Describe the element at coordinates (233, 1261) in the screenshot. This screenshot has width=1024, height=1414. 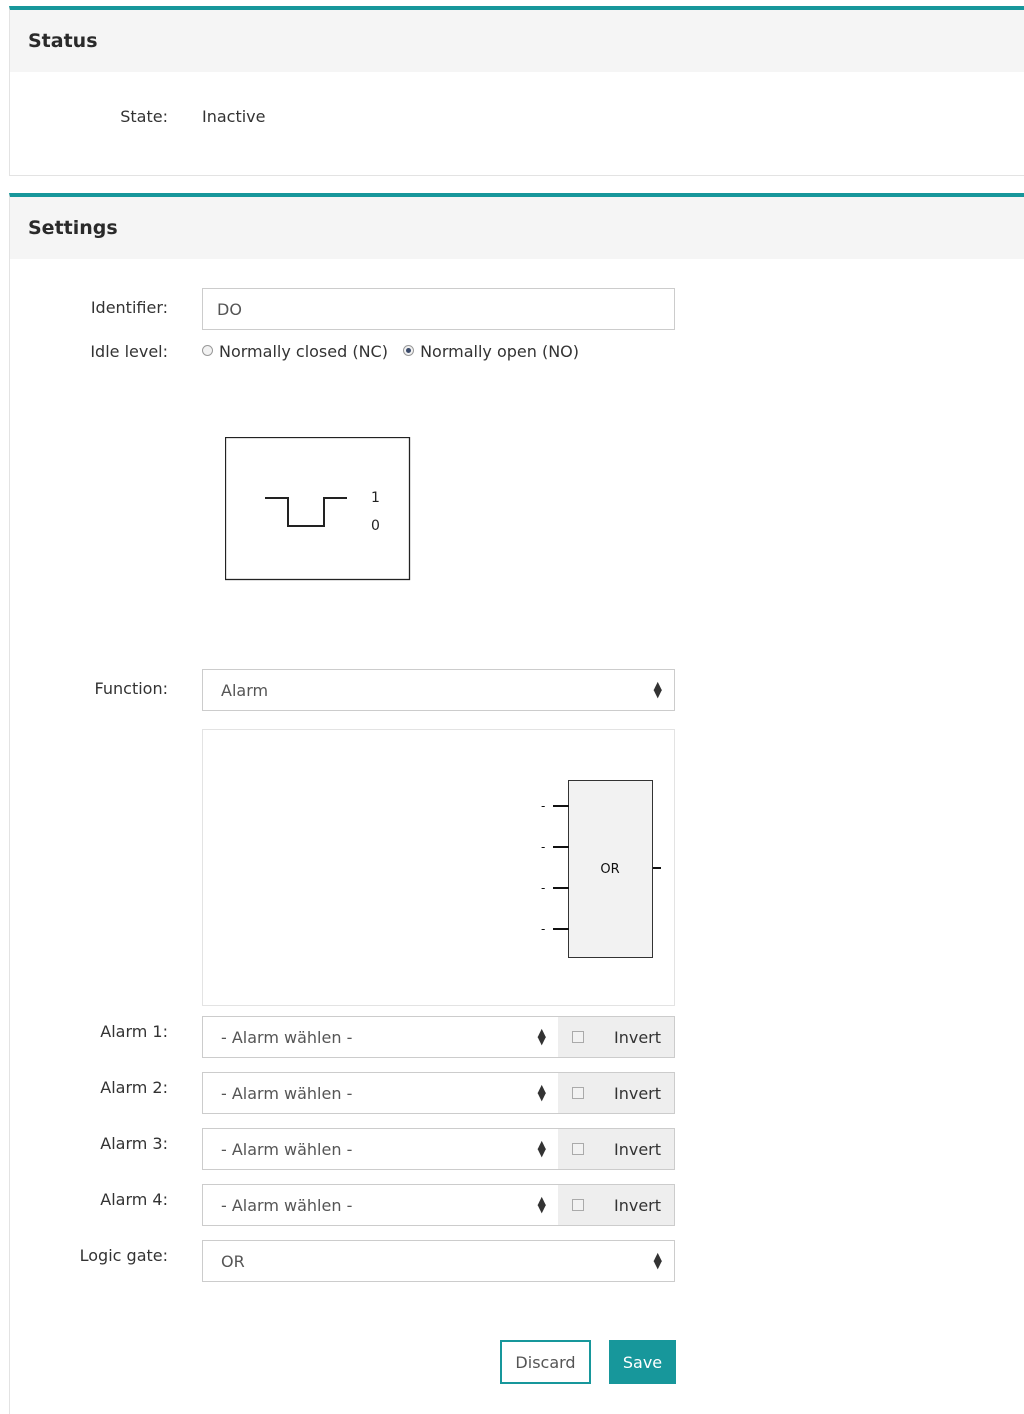
I see `logic-gate-select-value: OR` at that location.